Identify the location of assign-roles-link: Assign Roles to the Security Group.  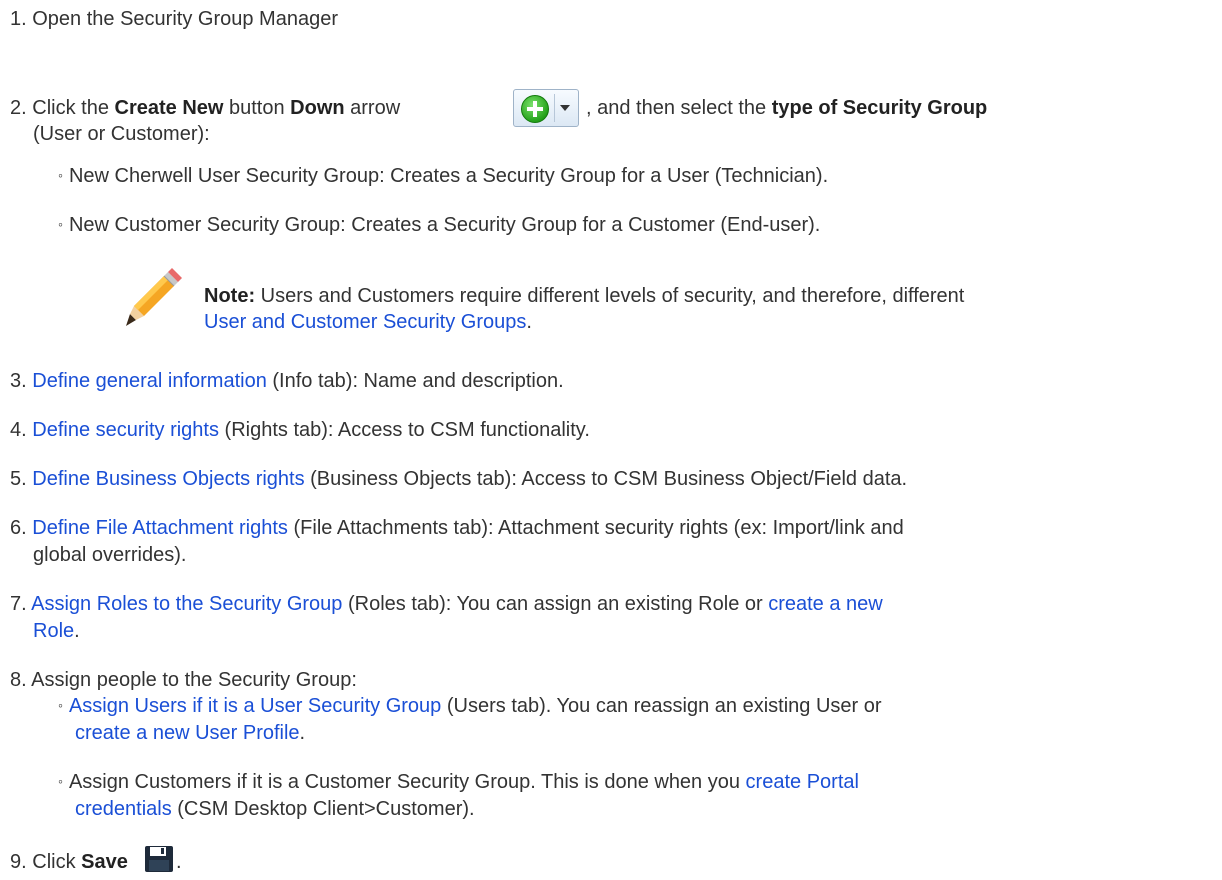
(186, 604).